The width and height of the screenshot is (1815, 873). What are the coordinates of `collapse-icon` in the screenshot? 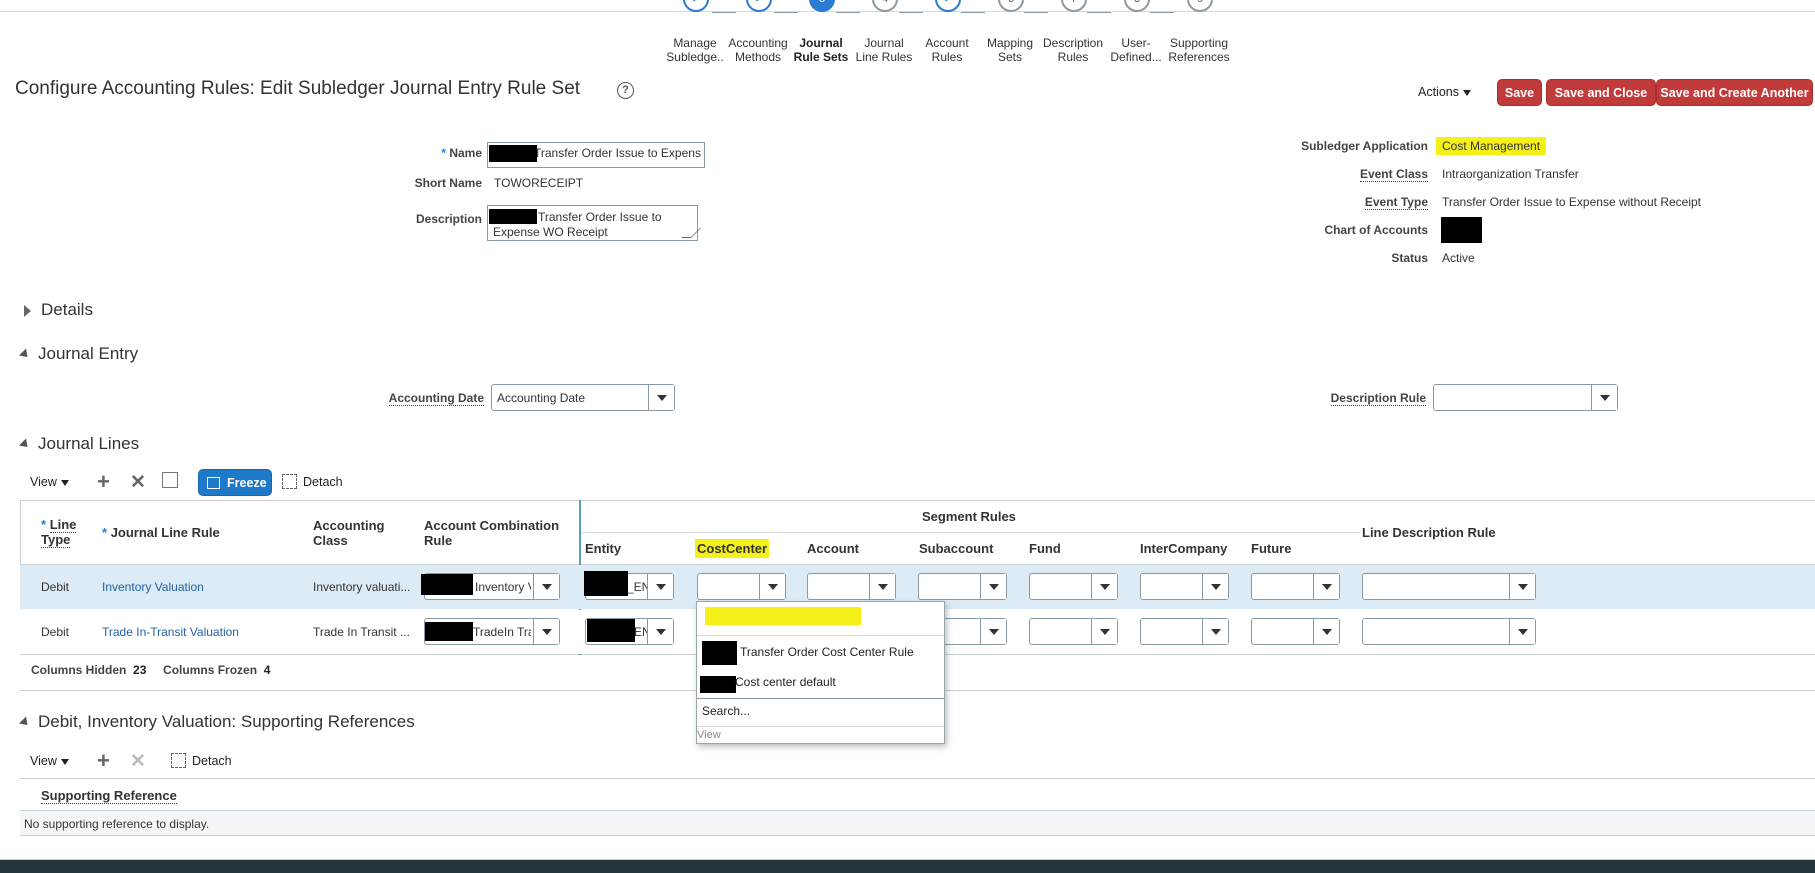 It's located at (25, 354).